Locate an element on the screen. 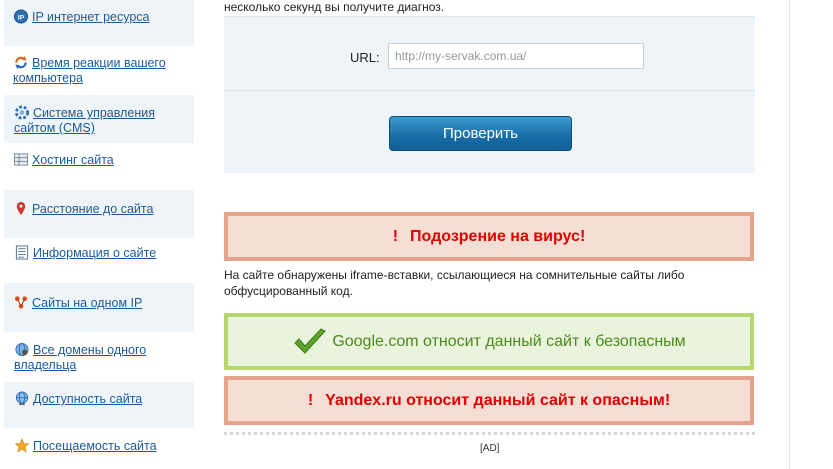 This screenshot has width=833, height=469. network-icon is located at coordinates (21, 302).